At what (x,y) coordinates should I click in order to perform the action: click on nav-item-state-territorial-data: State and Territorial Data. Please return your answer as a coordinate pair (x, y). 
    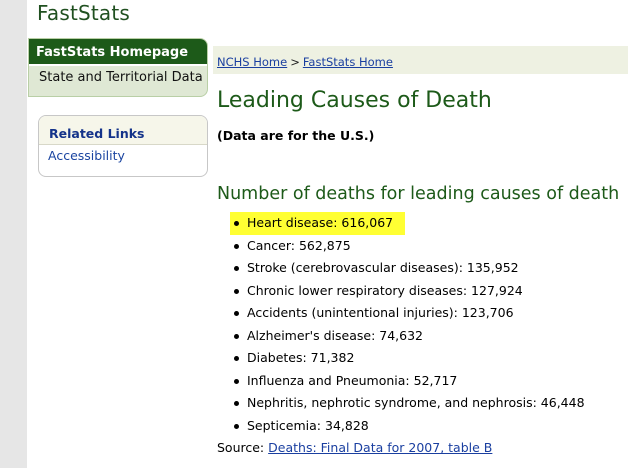
    Looking at the image, I should click on (118, 80).